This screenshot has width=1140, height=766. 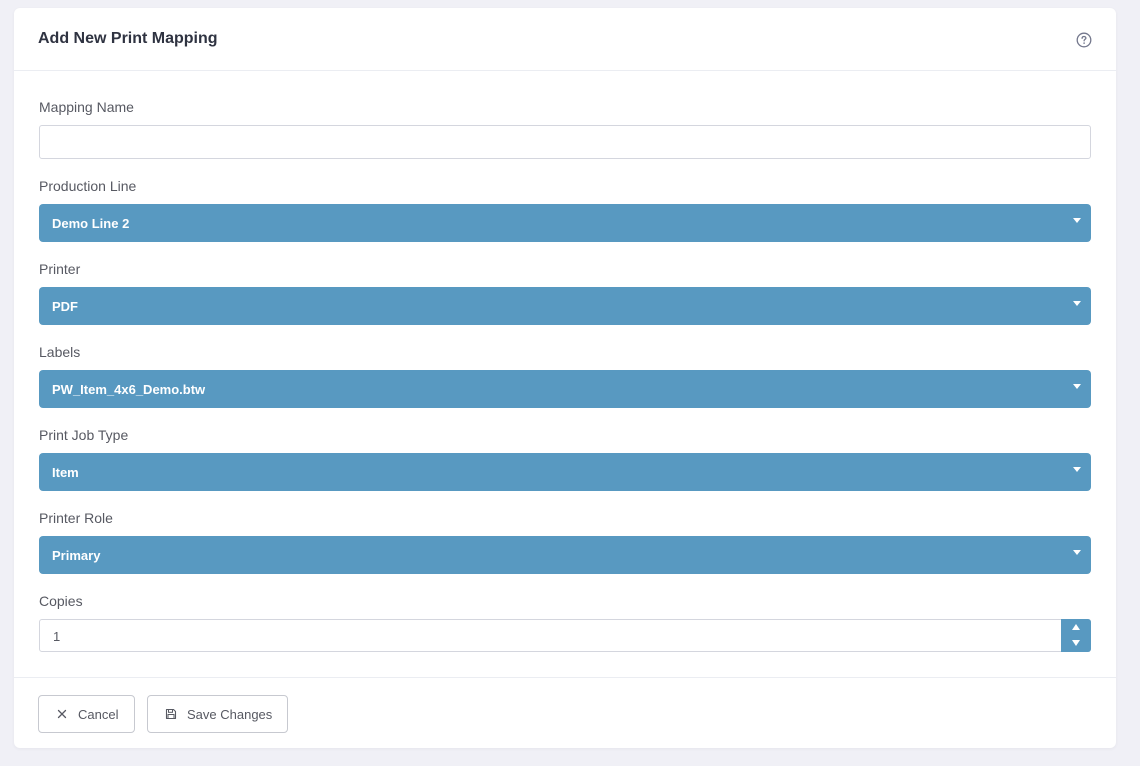 I want to click on mapping-name-input, so click(x=565, y=142).